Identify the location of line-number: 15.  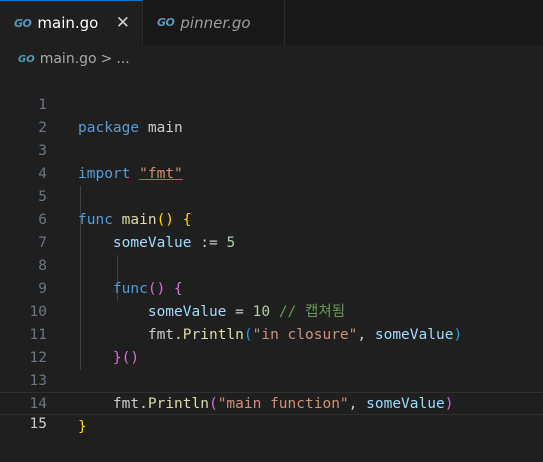
(38, 424).